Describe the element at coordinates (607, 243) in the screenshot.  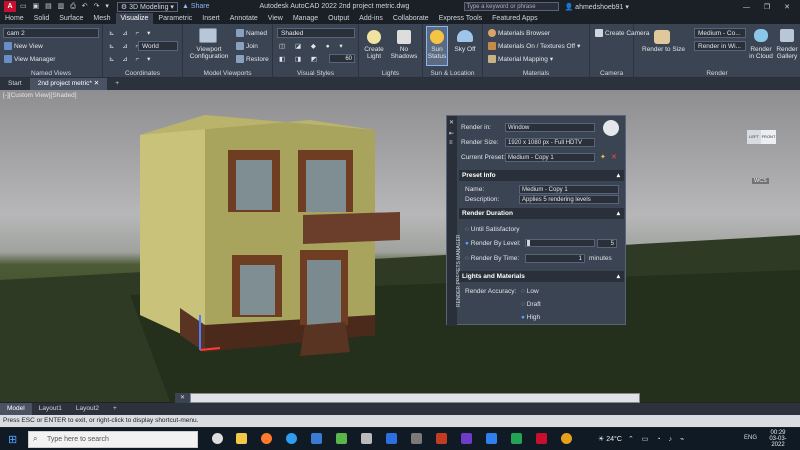
I see `level-input: 5` at that location.